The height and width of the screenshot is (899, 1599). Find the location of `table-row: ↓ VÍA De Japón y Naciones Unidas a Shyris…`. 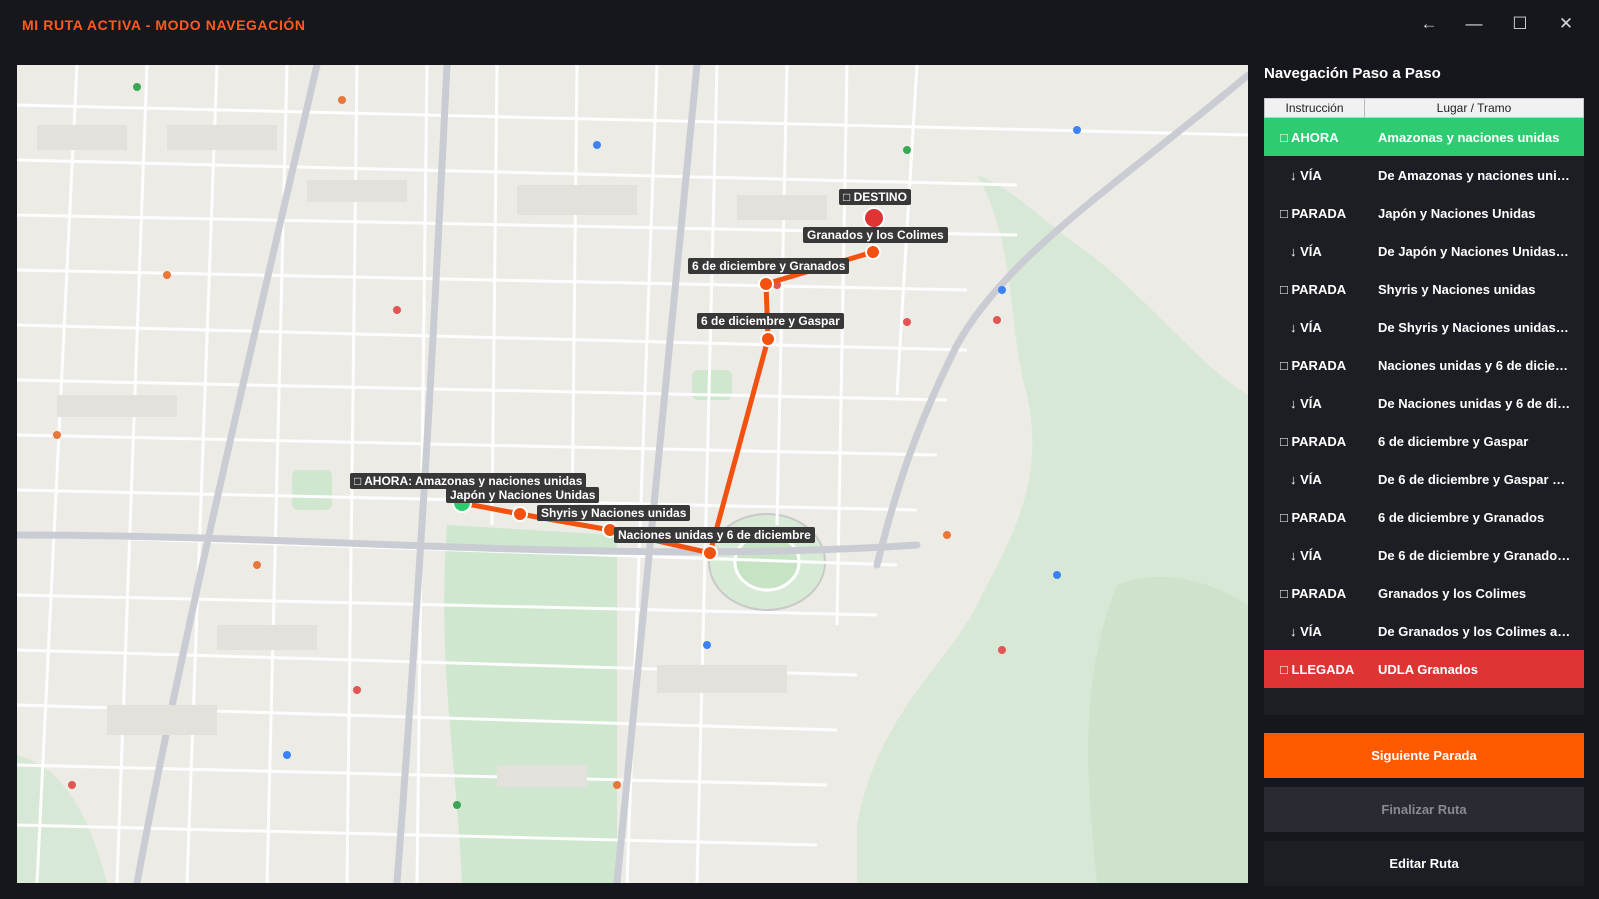

table-row: ↓ VÍA De Japón y Naciones Unidas a Shyris… is located at coordinates (1424, 251).